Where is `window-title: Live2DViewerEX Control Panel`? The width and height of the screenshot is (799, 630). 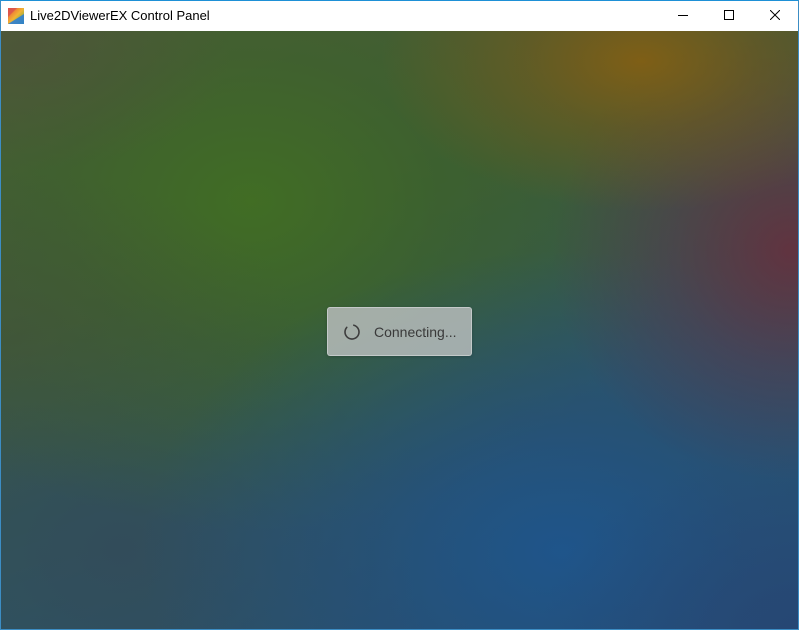 window-title: Live2DViewerEX Control Panel is located at coordinates (120, 15).